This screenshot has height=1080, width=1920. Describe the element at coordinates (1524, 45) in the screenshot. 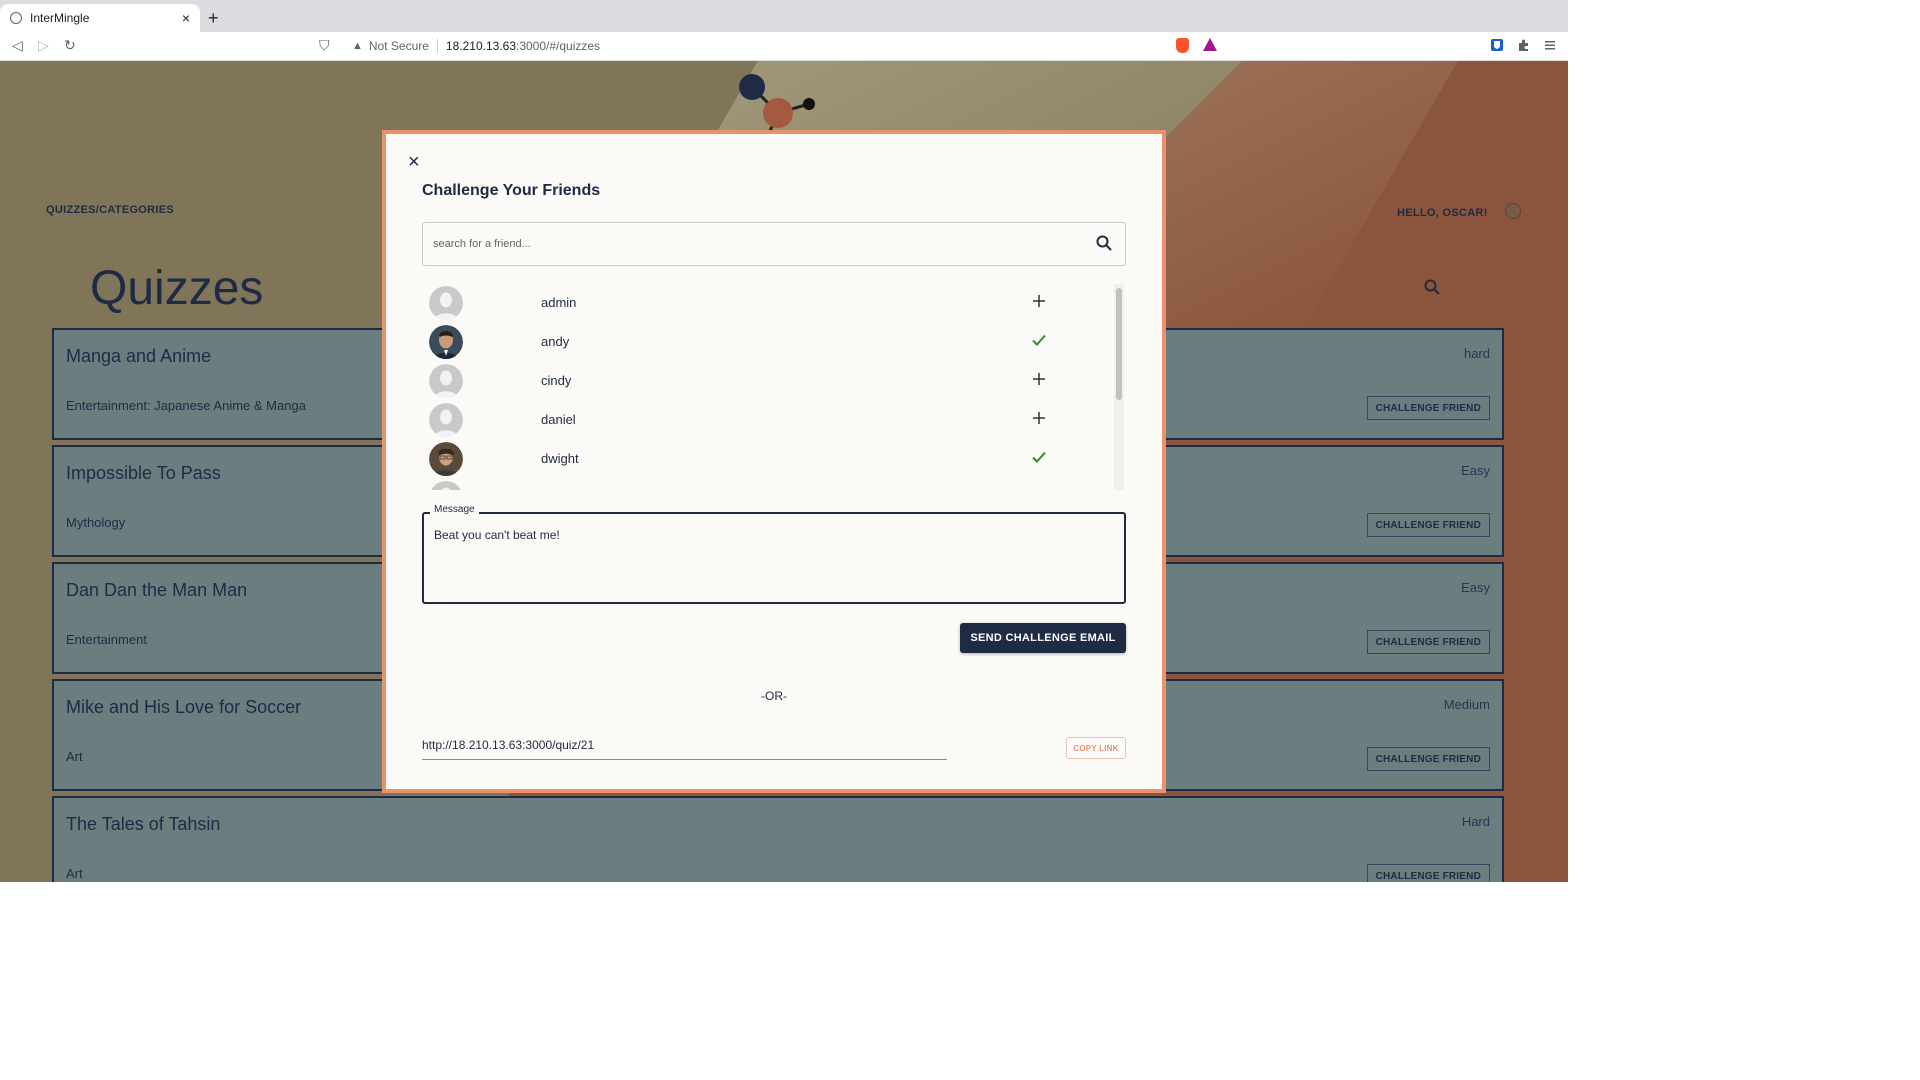

I see `extensions-icon` at that location.